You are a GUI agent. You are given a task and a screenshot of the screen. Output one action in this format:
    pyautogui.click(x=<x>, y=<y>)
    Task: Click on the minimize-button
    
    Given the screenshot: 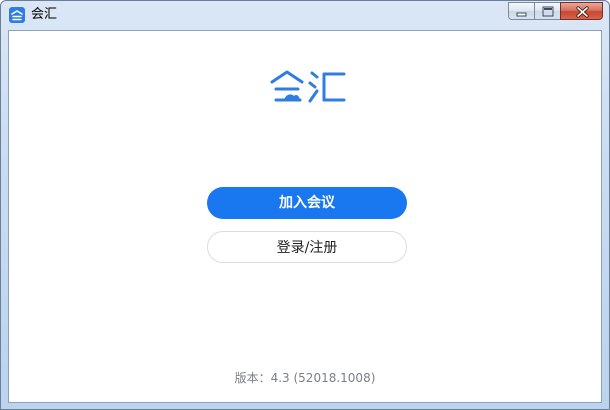 What is the action you would take?
    pyautogui.click(x=521, y=11)
    